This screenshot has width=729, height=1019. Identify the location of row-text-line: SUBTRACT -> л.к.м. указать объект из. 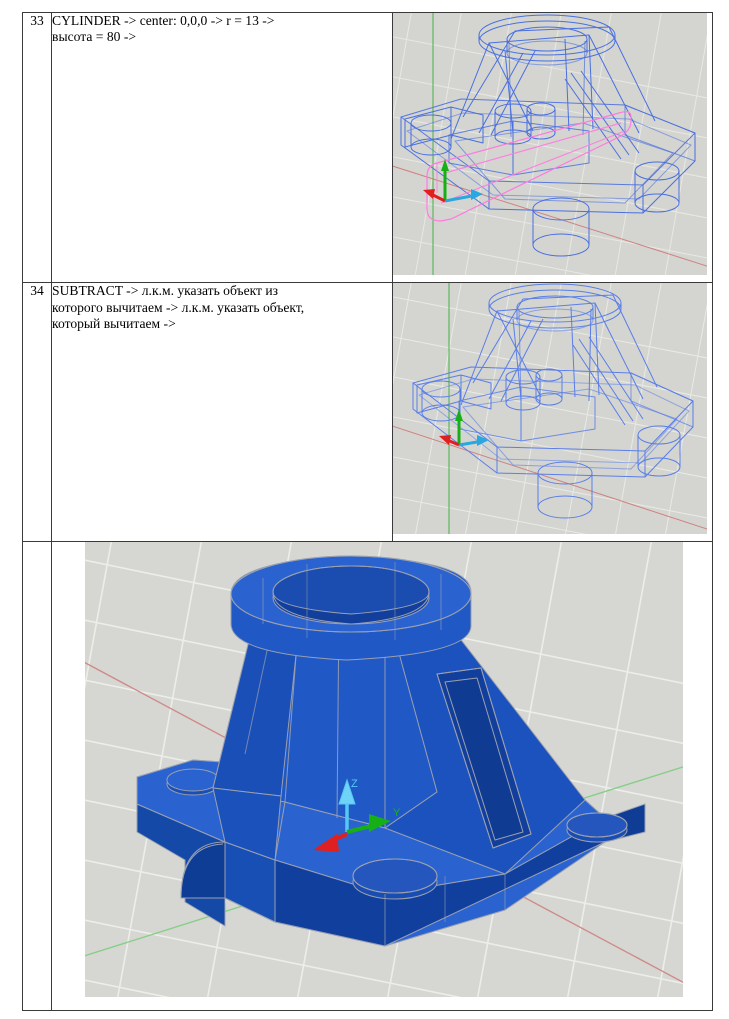
(165, 291).